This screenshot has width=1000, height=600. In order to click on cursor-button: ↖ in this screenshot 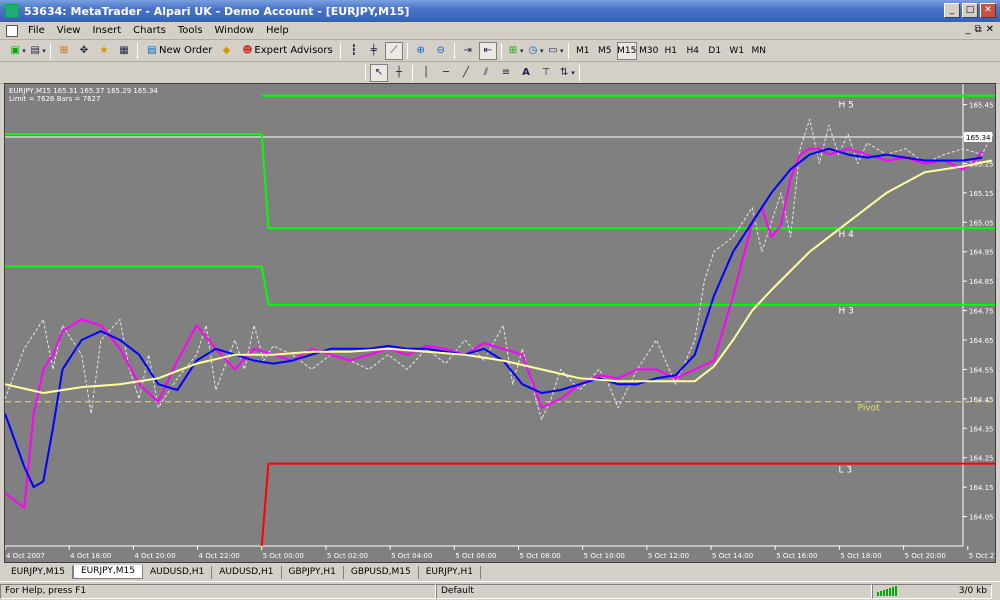, I will do `click(379, 72)`.